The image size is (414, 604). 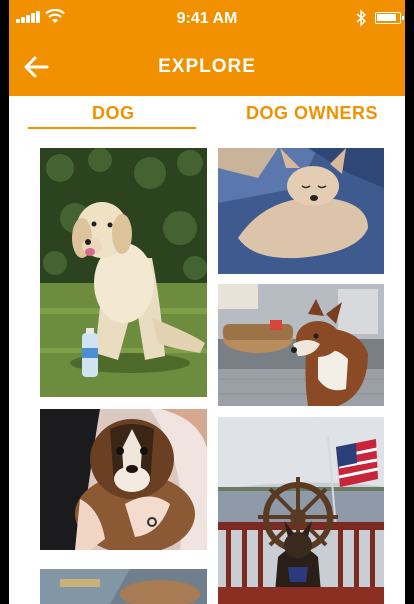 I want to click on status-bar: 9:41 AM, so click(x=207, y=18).